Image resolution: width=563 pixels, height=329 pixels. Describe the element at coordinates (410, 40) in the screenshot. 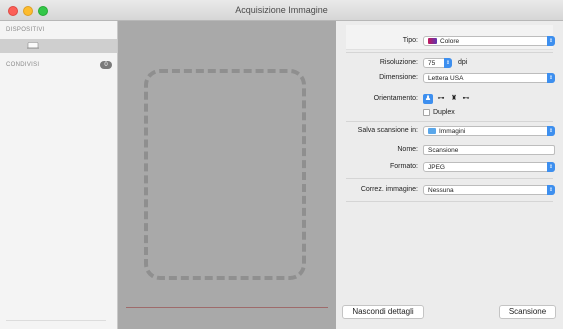

I see `tipo-label: Tipo:` at that location.